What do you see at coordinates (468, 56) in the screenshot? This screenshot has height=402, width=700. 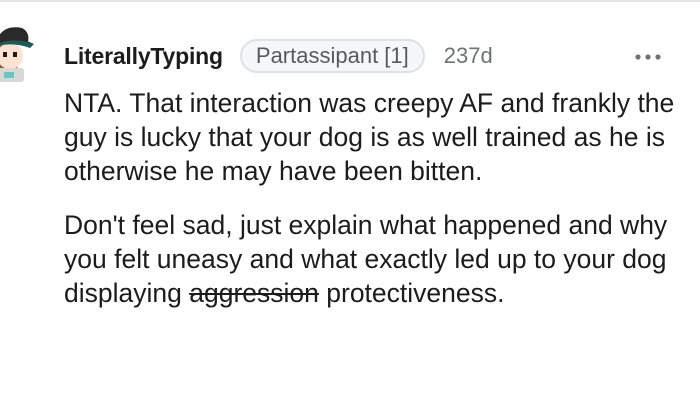 I see `comment-age: 237d` at bounding box center [468, 56].